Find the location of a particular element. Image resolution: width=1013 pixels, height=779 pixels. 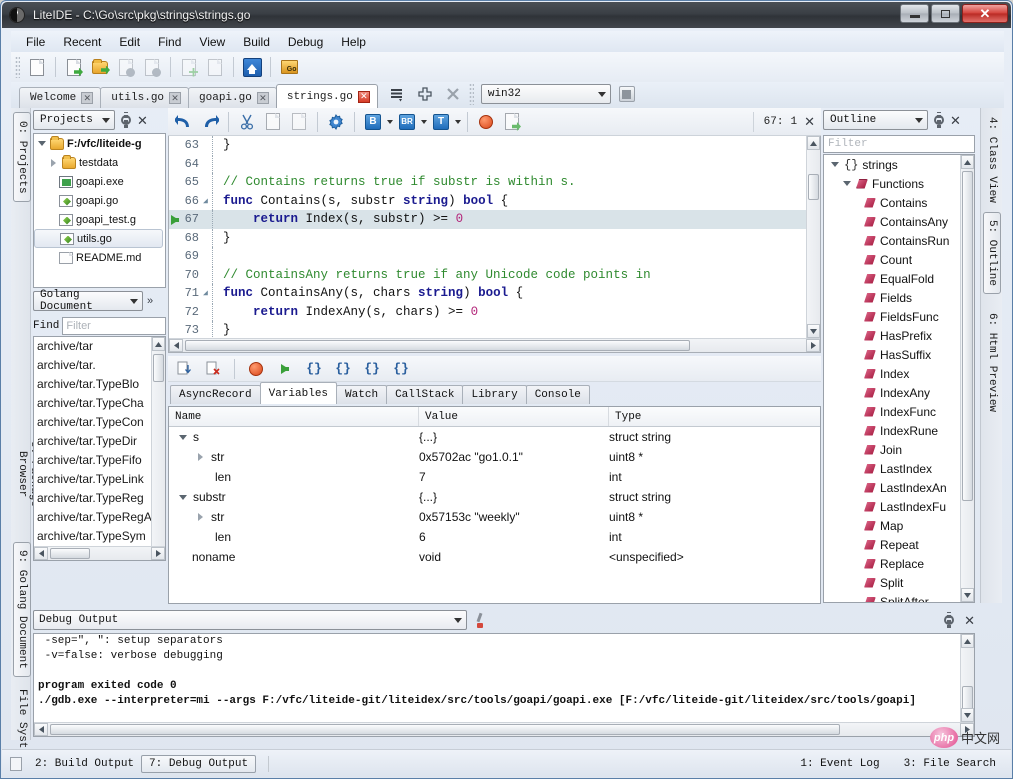

tab-watch: Watch is located at coordinates (362, 394).